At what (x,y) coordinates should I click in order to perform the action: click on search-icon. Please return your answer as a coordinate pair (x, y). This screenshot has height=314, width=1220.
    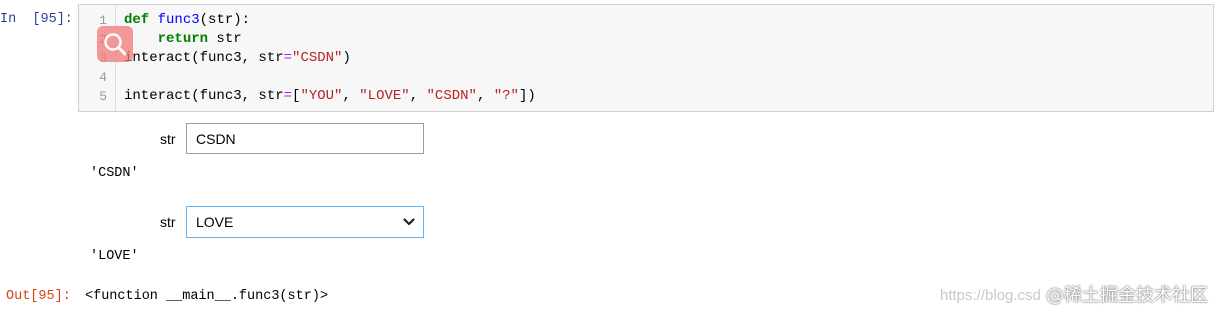
    Looking at the image, I should click on (115, 44).